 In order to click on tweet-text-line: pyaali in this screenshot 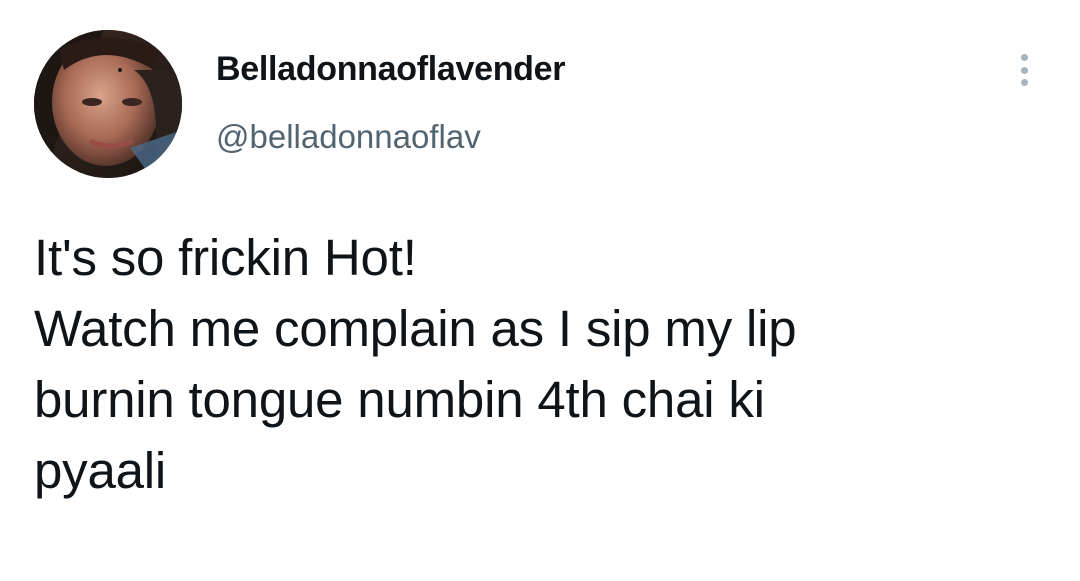, I will do `click(100, 470)`.